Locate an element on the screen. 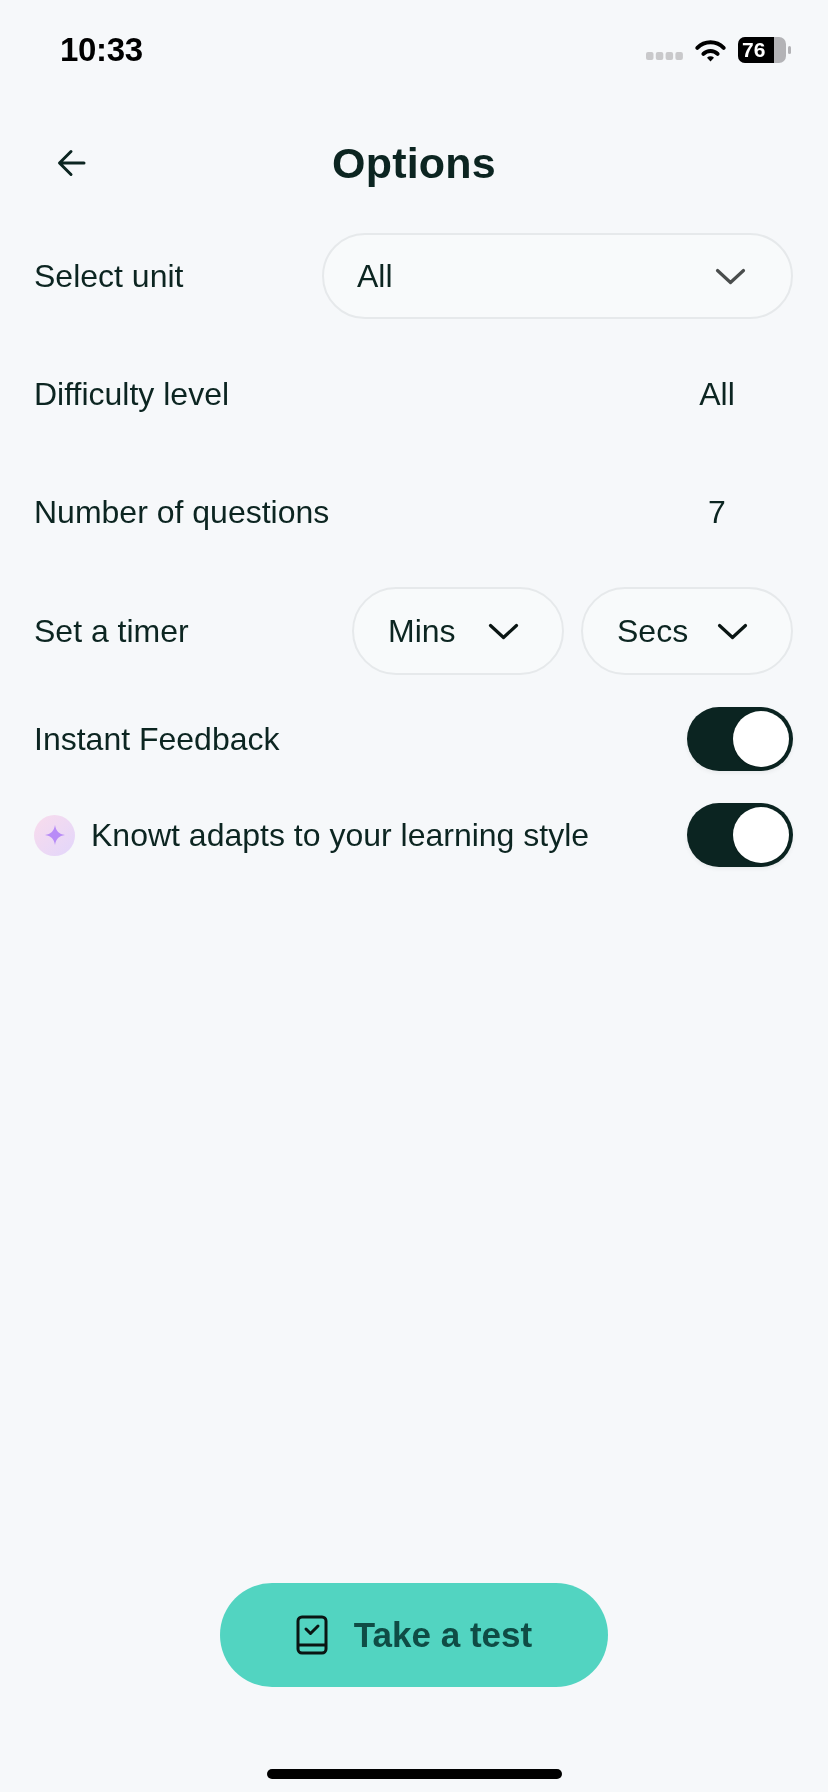 Image resolution: width=828 pixels, height=1792 pixels. option-label: Instant Feedback is located at coordinates (157, 739).